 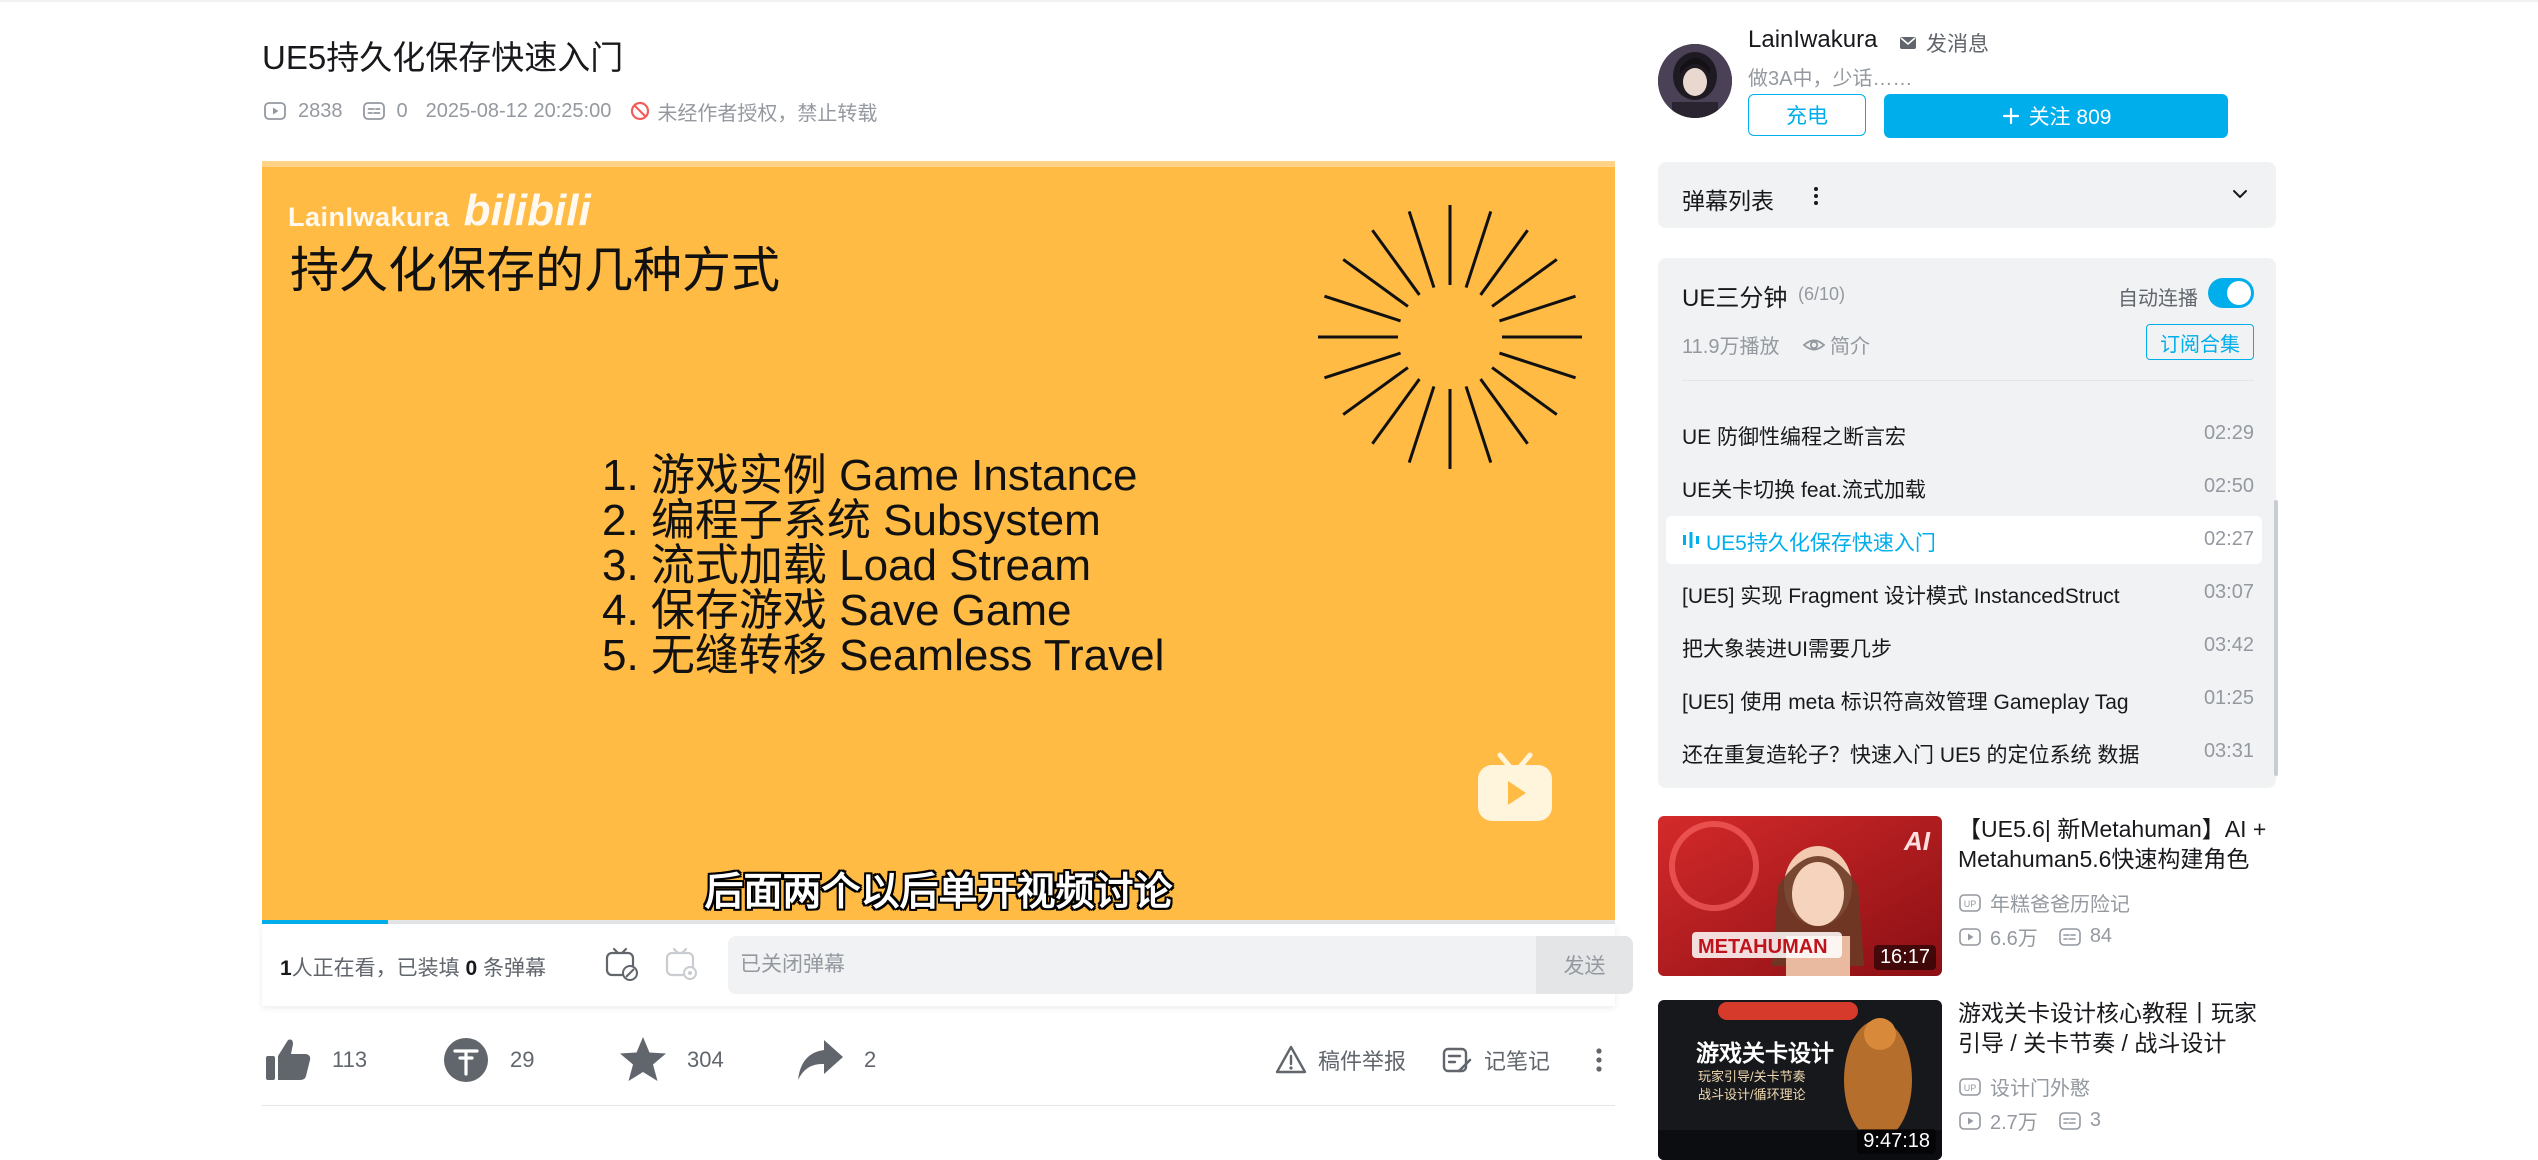 What do you see at coordinates (1362, 1061) in the screenshot?
I see `report-label: 稿件举报` at bounding box center [1362, 1061].